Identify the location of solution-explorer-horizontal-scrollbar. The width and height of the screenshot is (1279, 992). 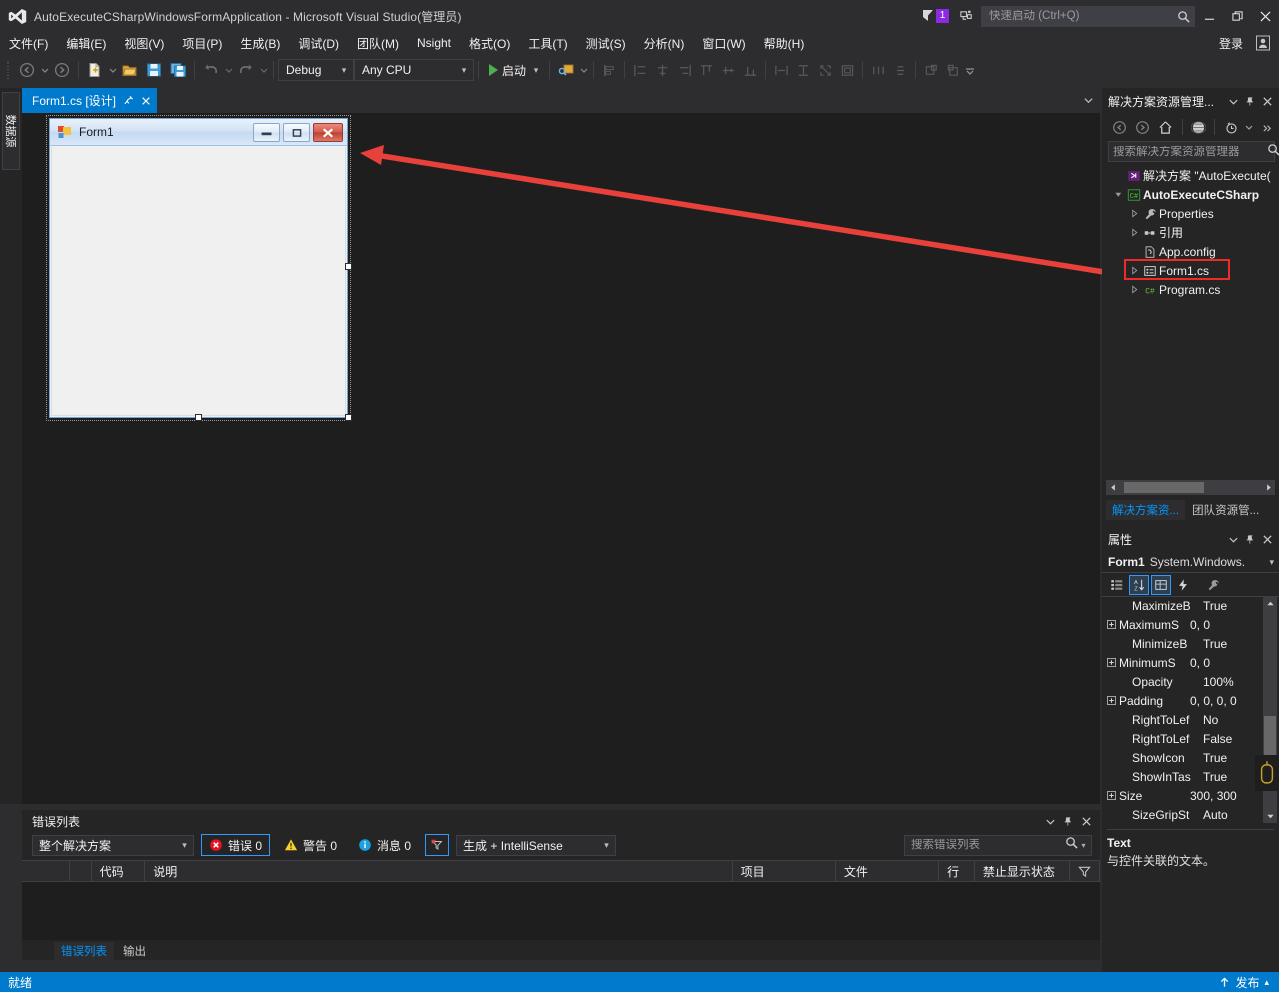
(1190, 487).